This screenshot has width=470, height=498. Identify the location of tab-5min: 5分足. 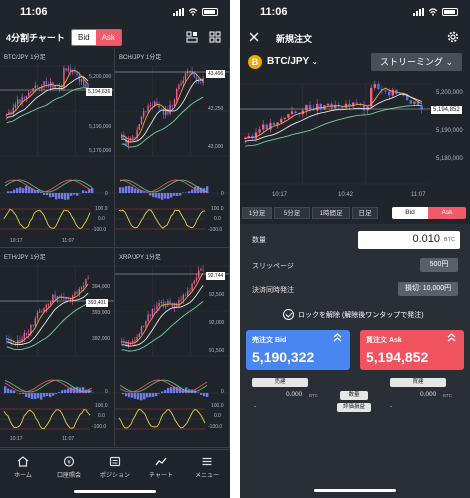
(292, 213).